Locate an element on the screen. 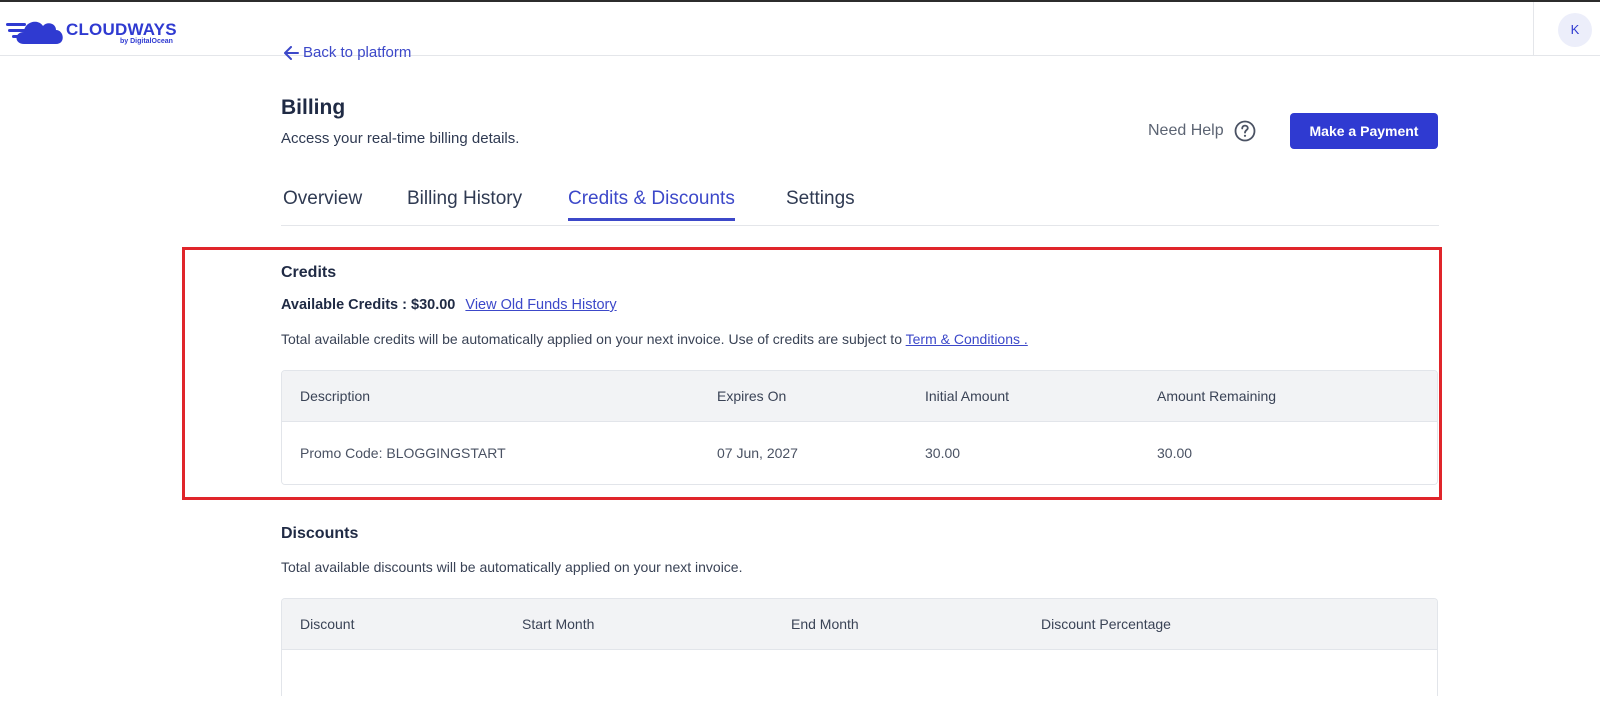 The image size is (1600, 715). column-header-end-month: End Month is located at coordinates (825, 624).